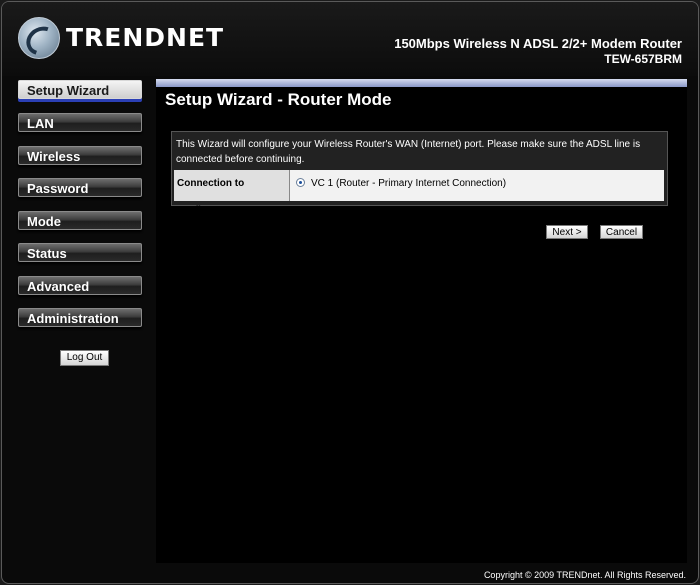 The width and height of the screenshot is (700, 585). I want to click on radio-selected-icon, so click(300, 182).